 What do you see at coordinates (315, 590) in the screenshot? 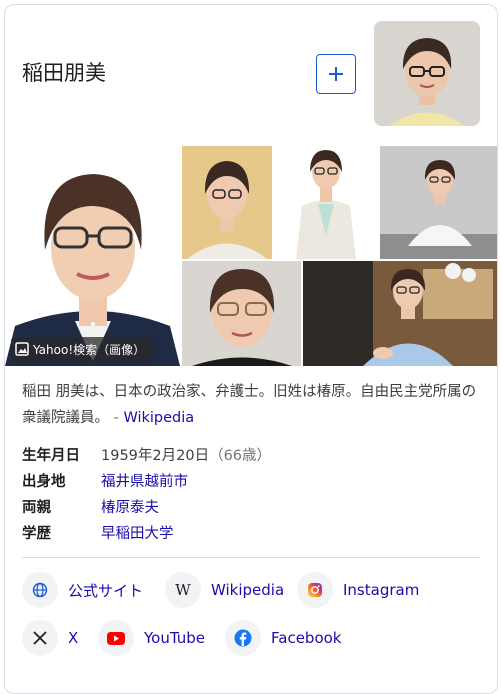
I see `instagram-icon` at bounding box center [315, 590].